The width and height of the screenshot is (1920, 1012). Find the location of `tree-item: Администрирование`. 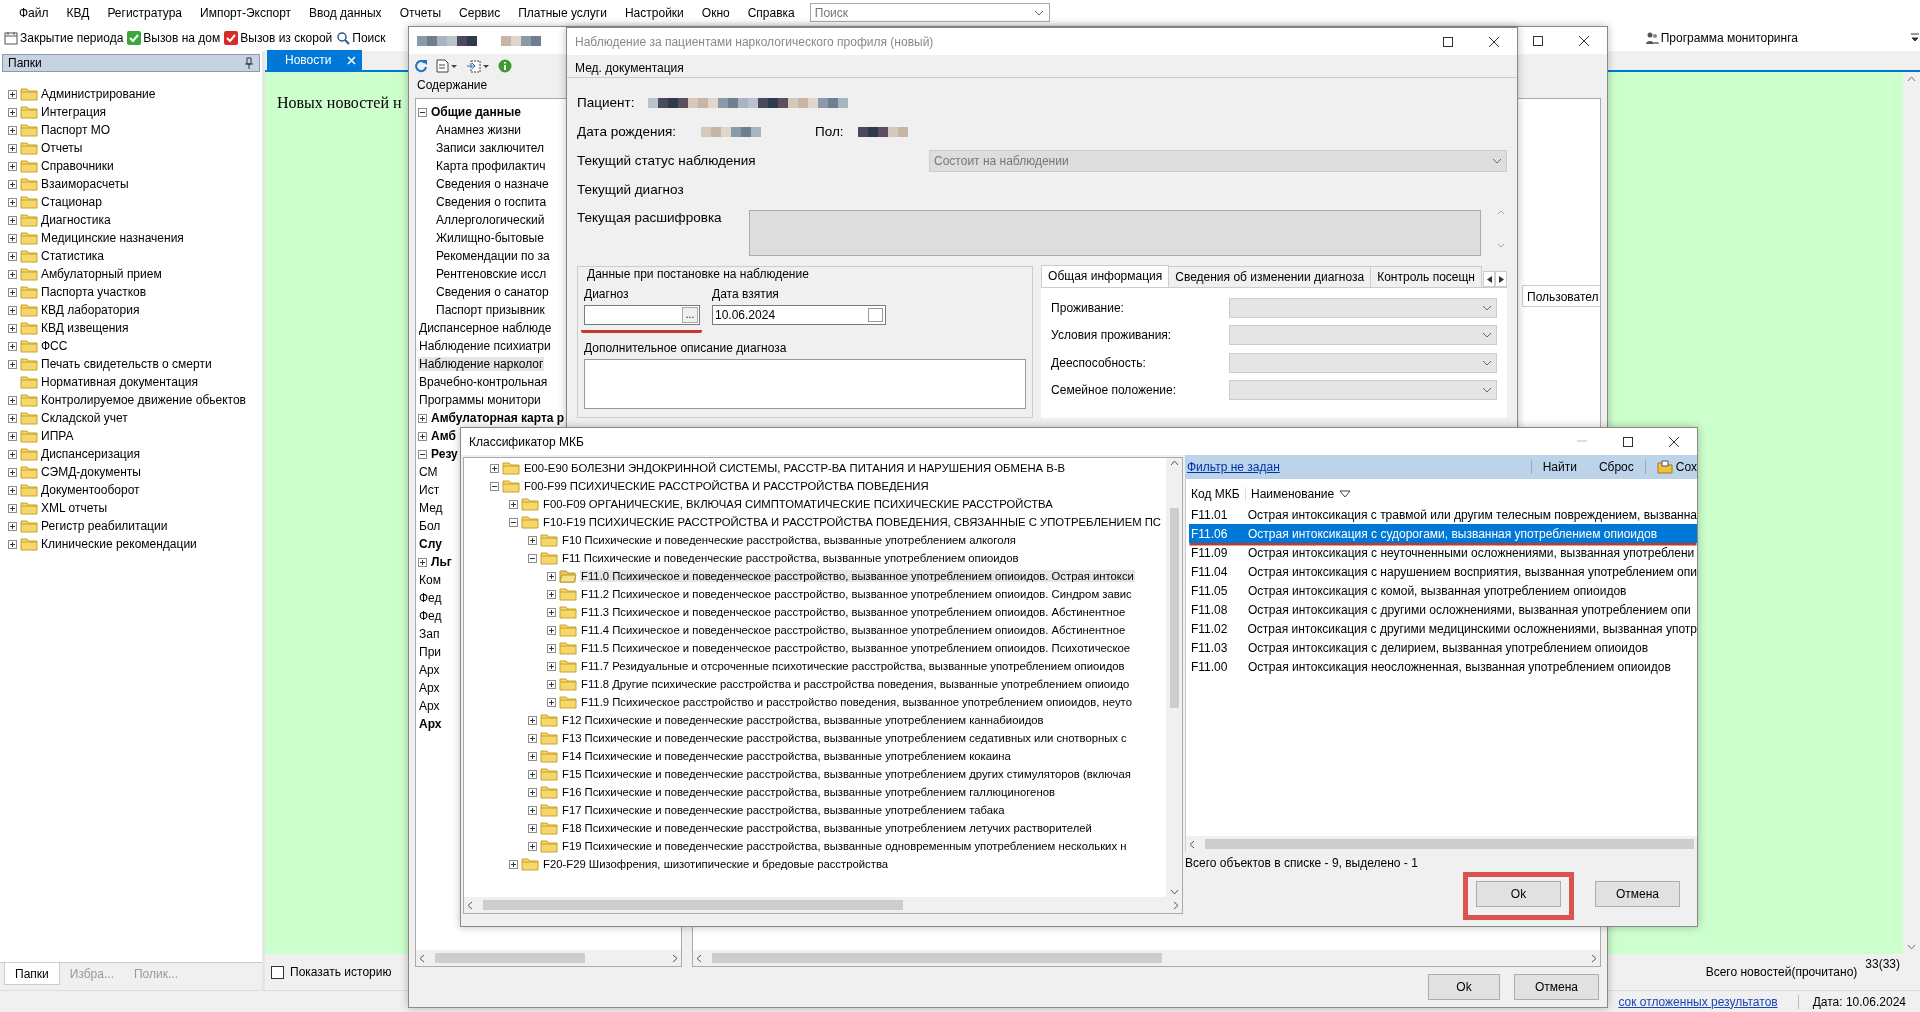

tree-item: Администрирование is located at coordinates (98, 94).